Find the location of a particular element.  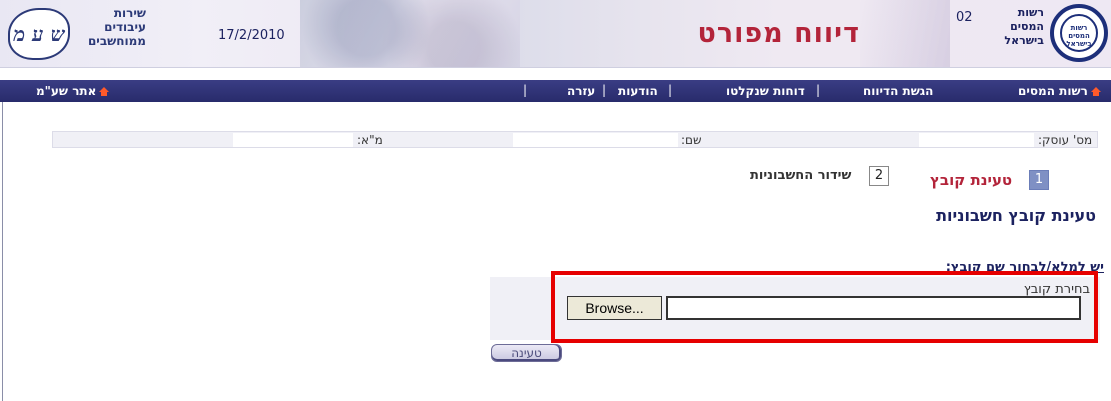

nav-messages: הודעות is located at coordinates (638, 91).